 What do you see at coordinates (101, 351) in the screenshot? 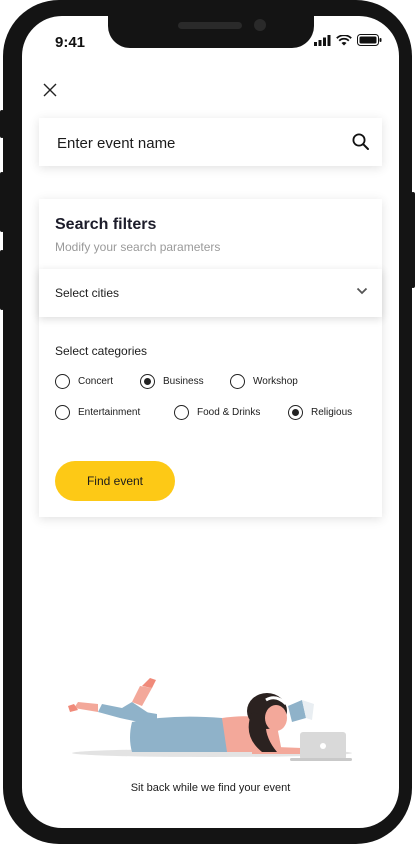
I see `categories-title: Select categories` at bounding box center [101, 351].